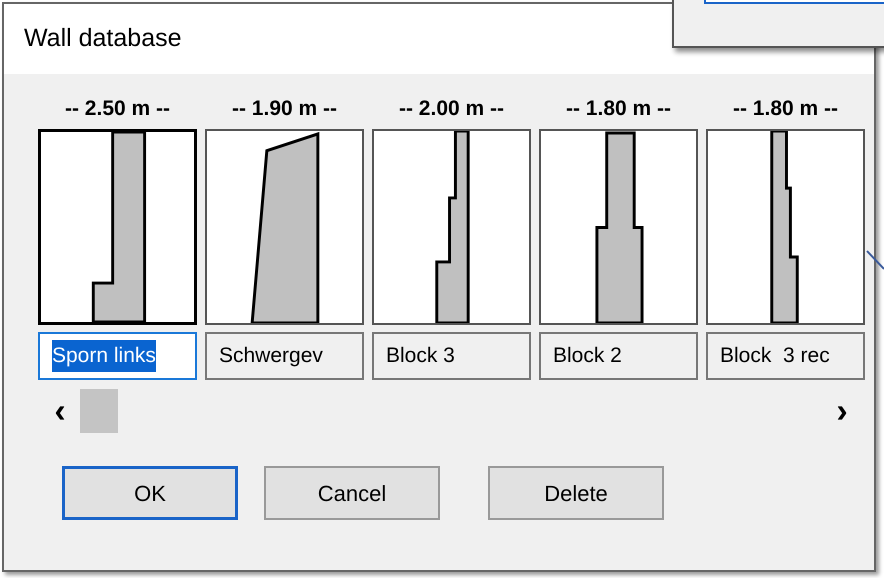  Describe the element at coordinates (785, 356) in the screenshot. I see `wall-name-field: Block 3 rec` at that location.